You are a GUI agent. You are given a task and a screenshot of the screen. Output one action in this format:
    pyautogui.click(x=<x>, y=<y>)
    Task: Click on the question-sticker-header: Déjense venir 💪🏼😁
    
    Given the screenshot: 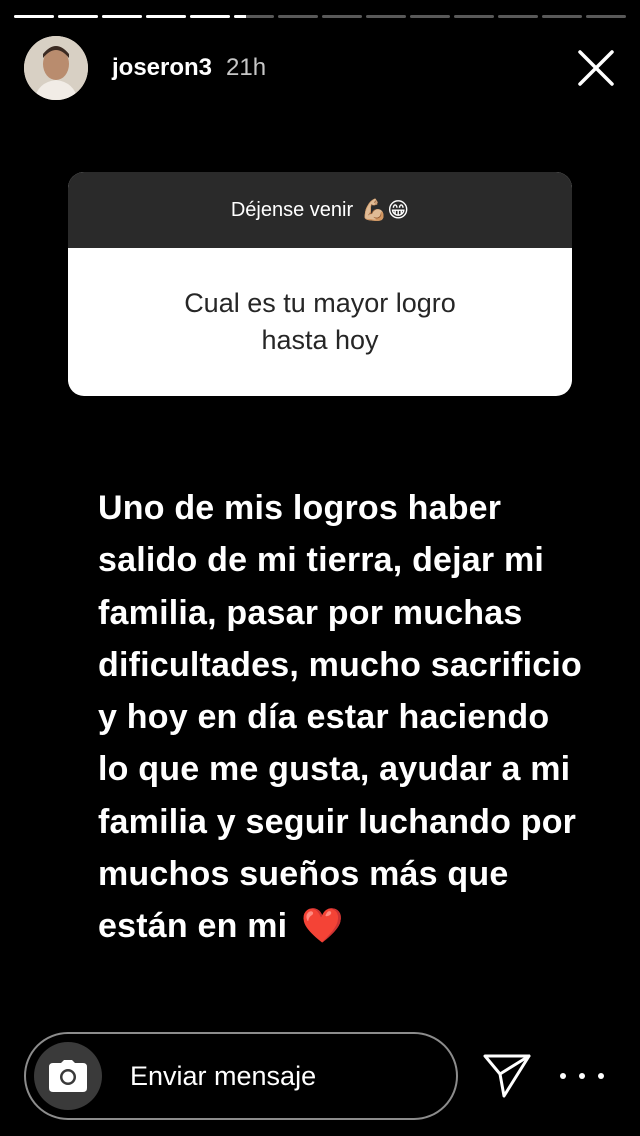 What is the action you would take?
    pyautogui.click(x=320, y=210)
    